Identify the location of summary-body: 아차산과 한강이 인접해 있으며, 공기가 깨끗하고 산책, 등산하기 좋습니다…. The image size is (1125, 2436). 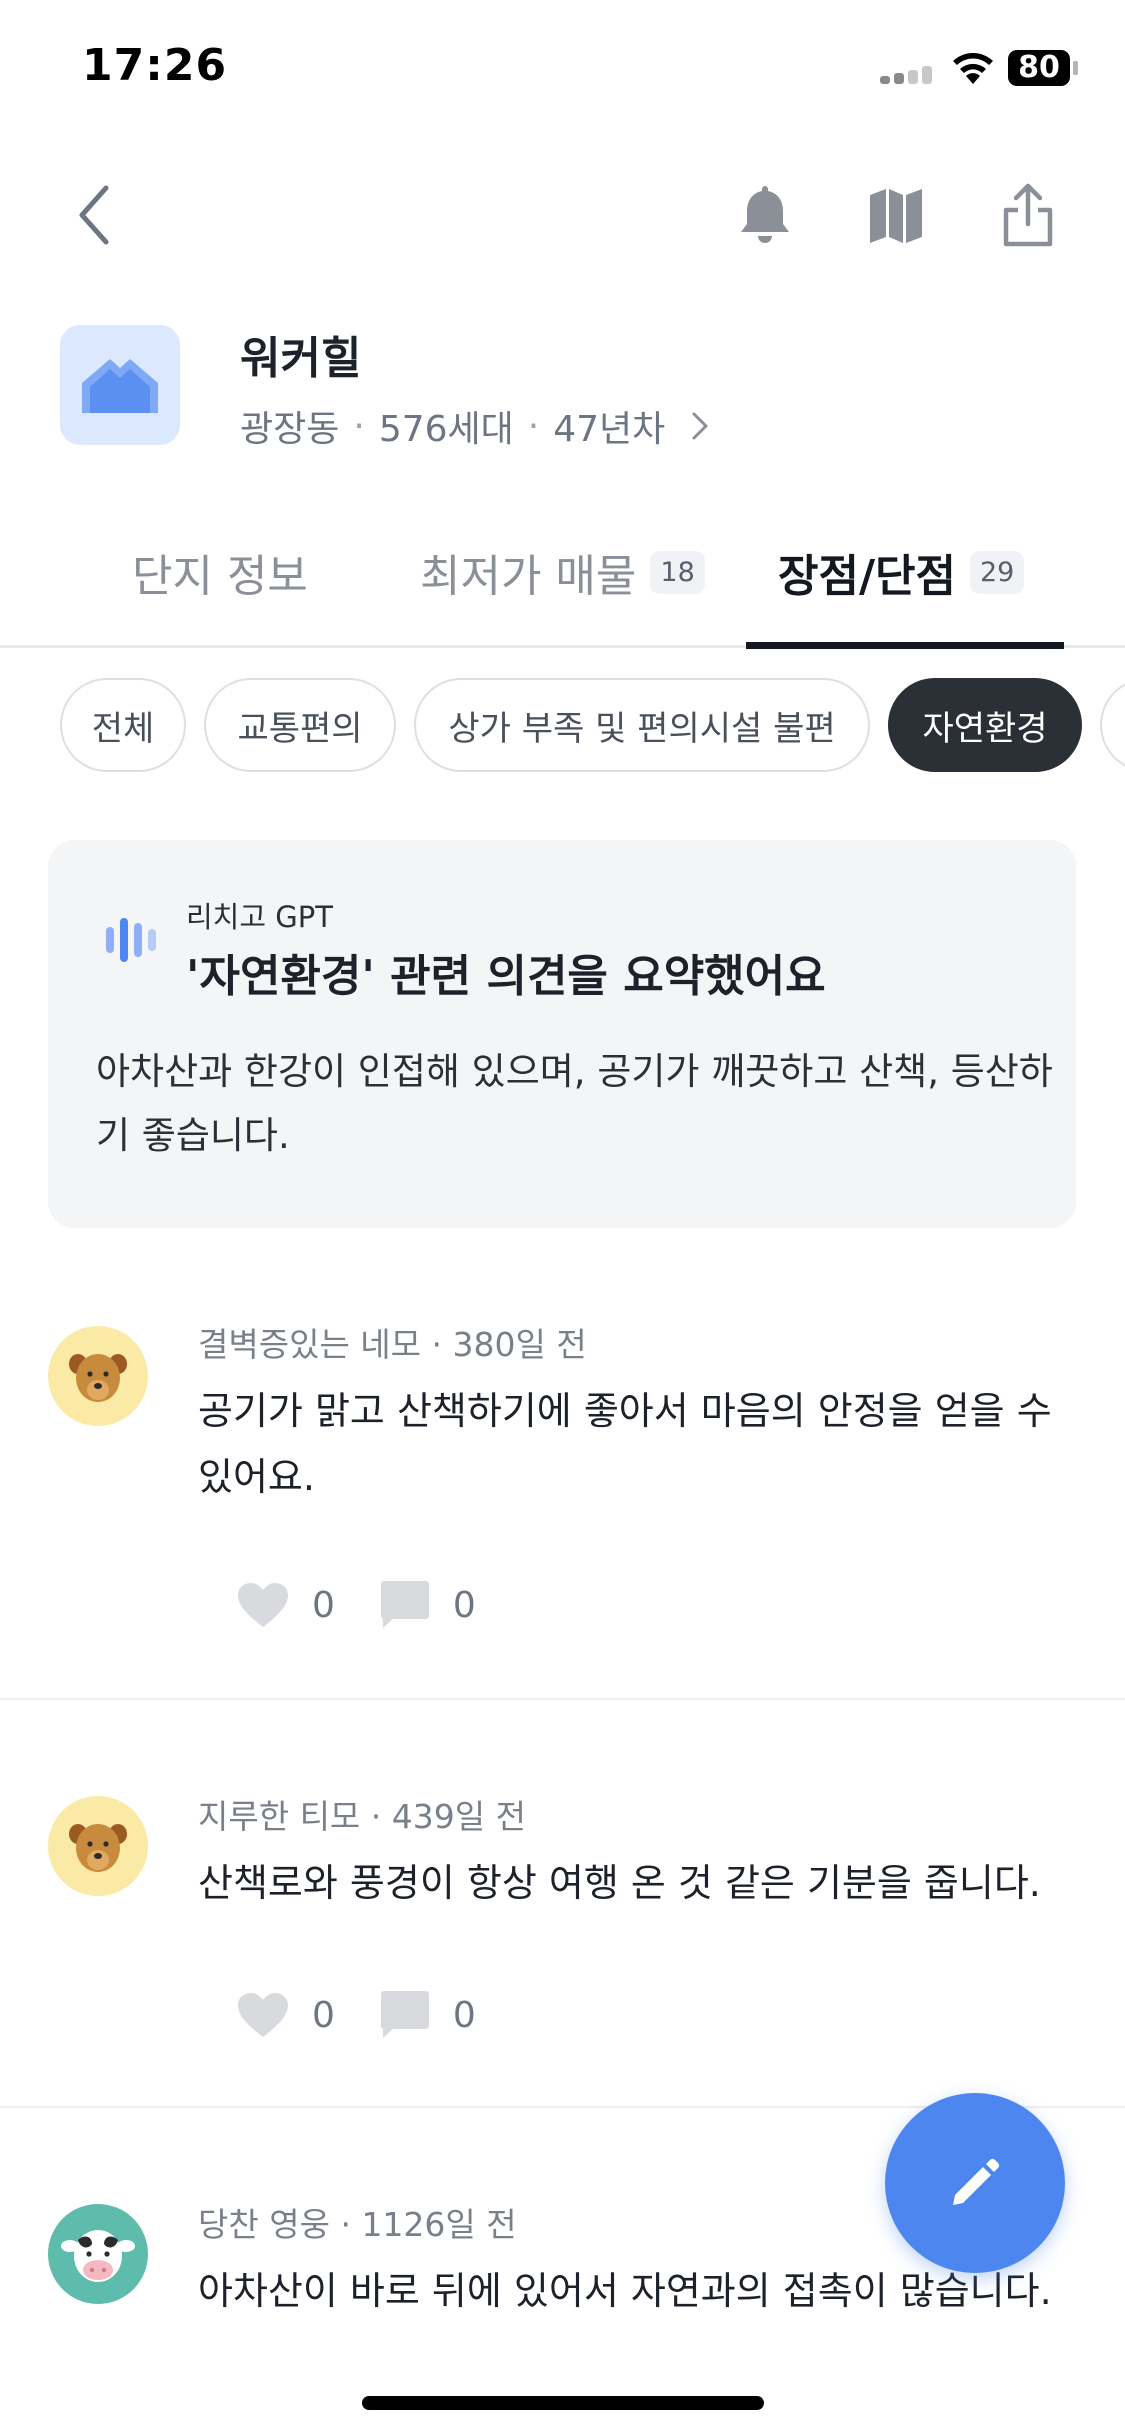
(574, 1103).